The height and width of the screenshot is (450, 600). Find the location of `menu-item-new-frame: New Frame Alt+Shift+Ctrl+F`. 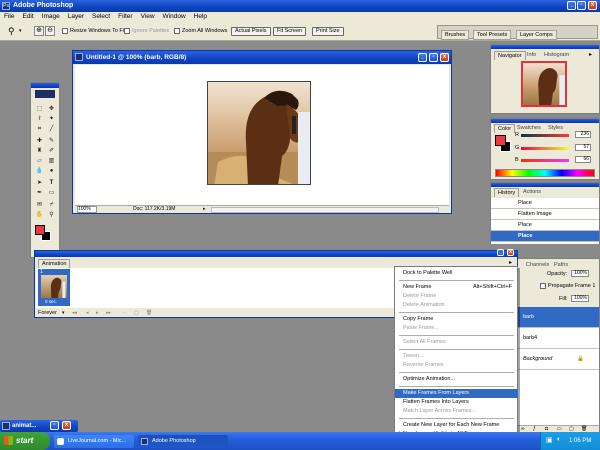

menu-item-new-frame: New Frame Alt+Shift+Ctrl+F is located at coordinates (456, 287).